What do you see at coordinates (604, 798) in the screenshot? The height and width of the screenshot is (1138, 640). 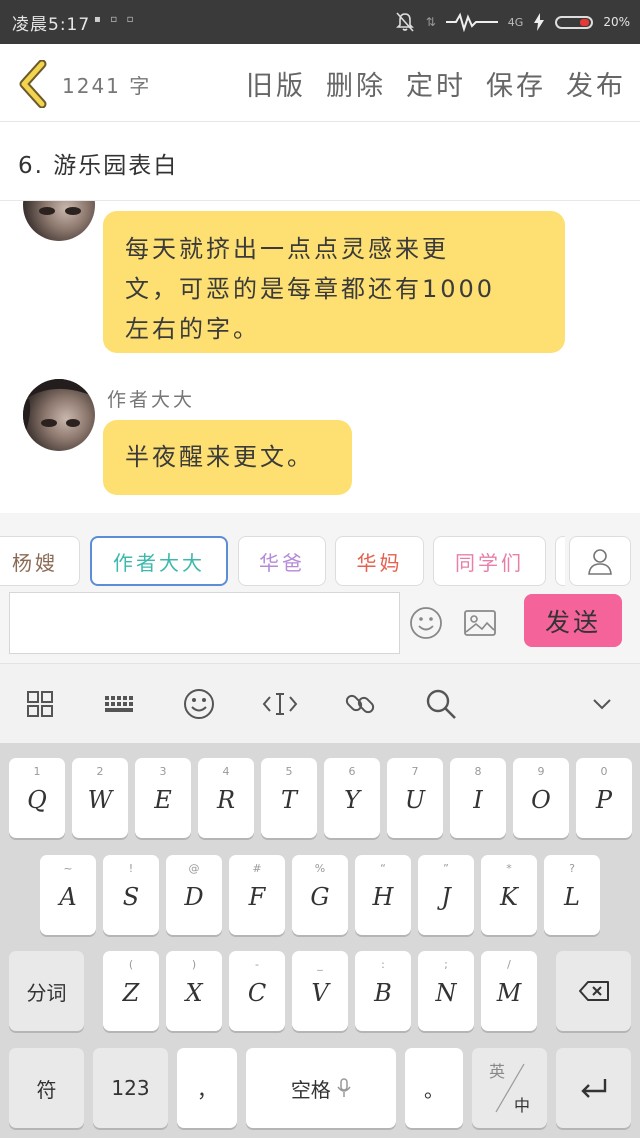 I see `key-p: 0P` at bounding box center [604, 798].